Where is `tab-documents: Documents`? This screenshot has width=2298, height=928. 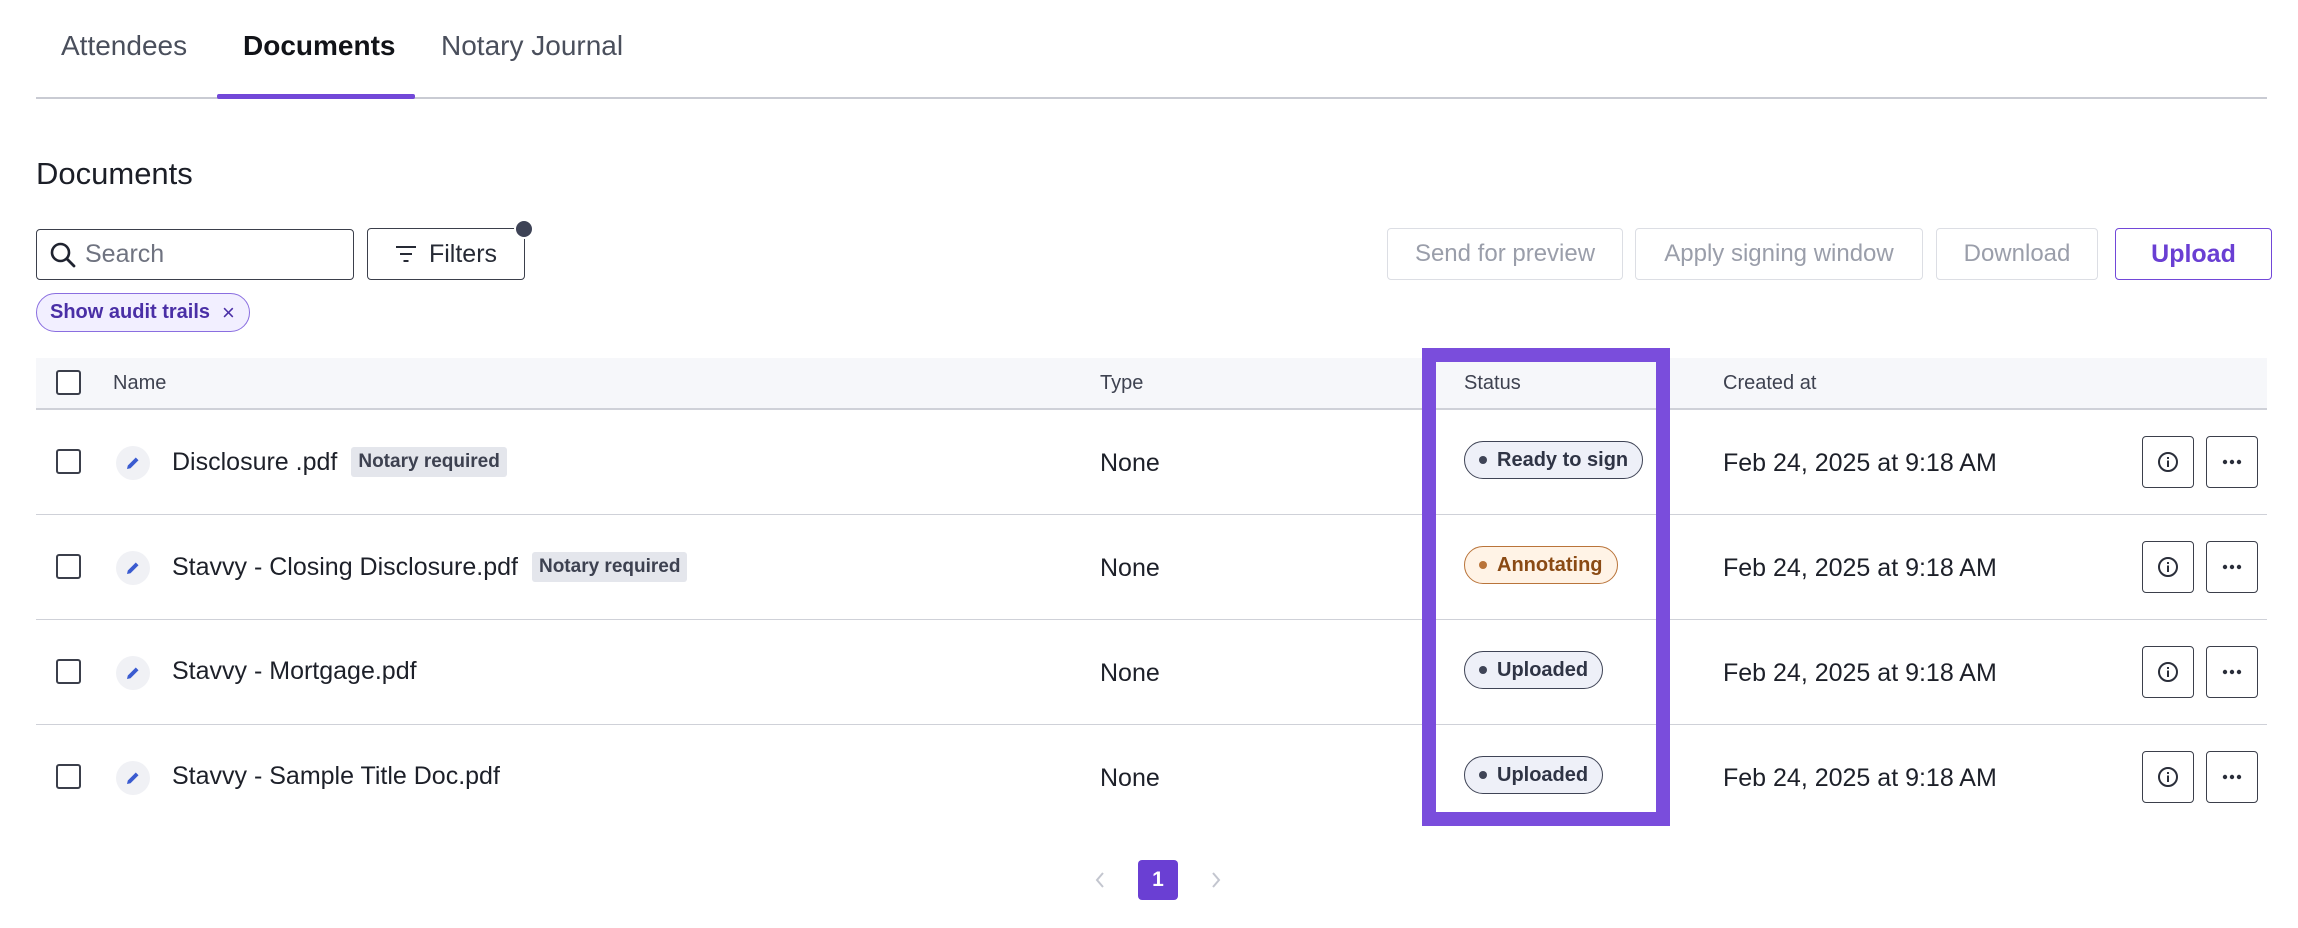
tab-documents: Documents is located at coordinates (319, 46).